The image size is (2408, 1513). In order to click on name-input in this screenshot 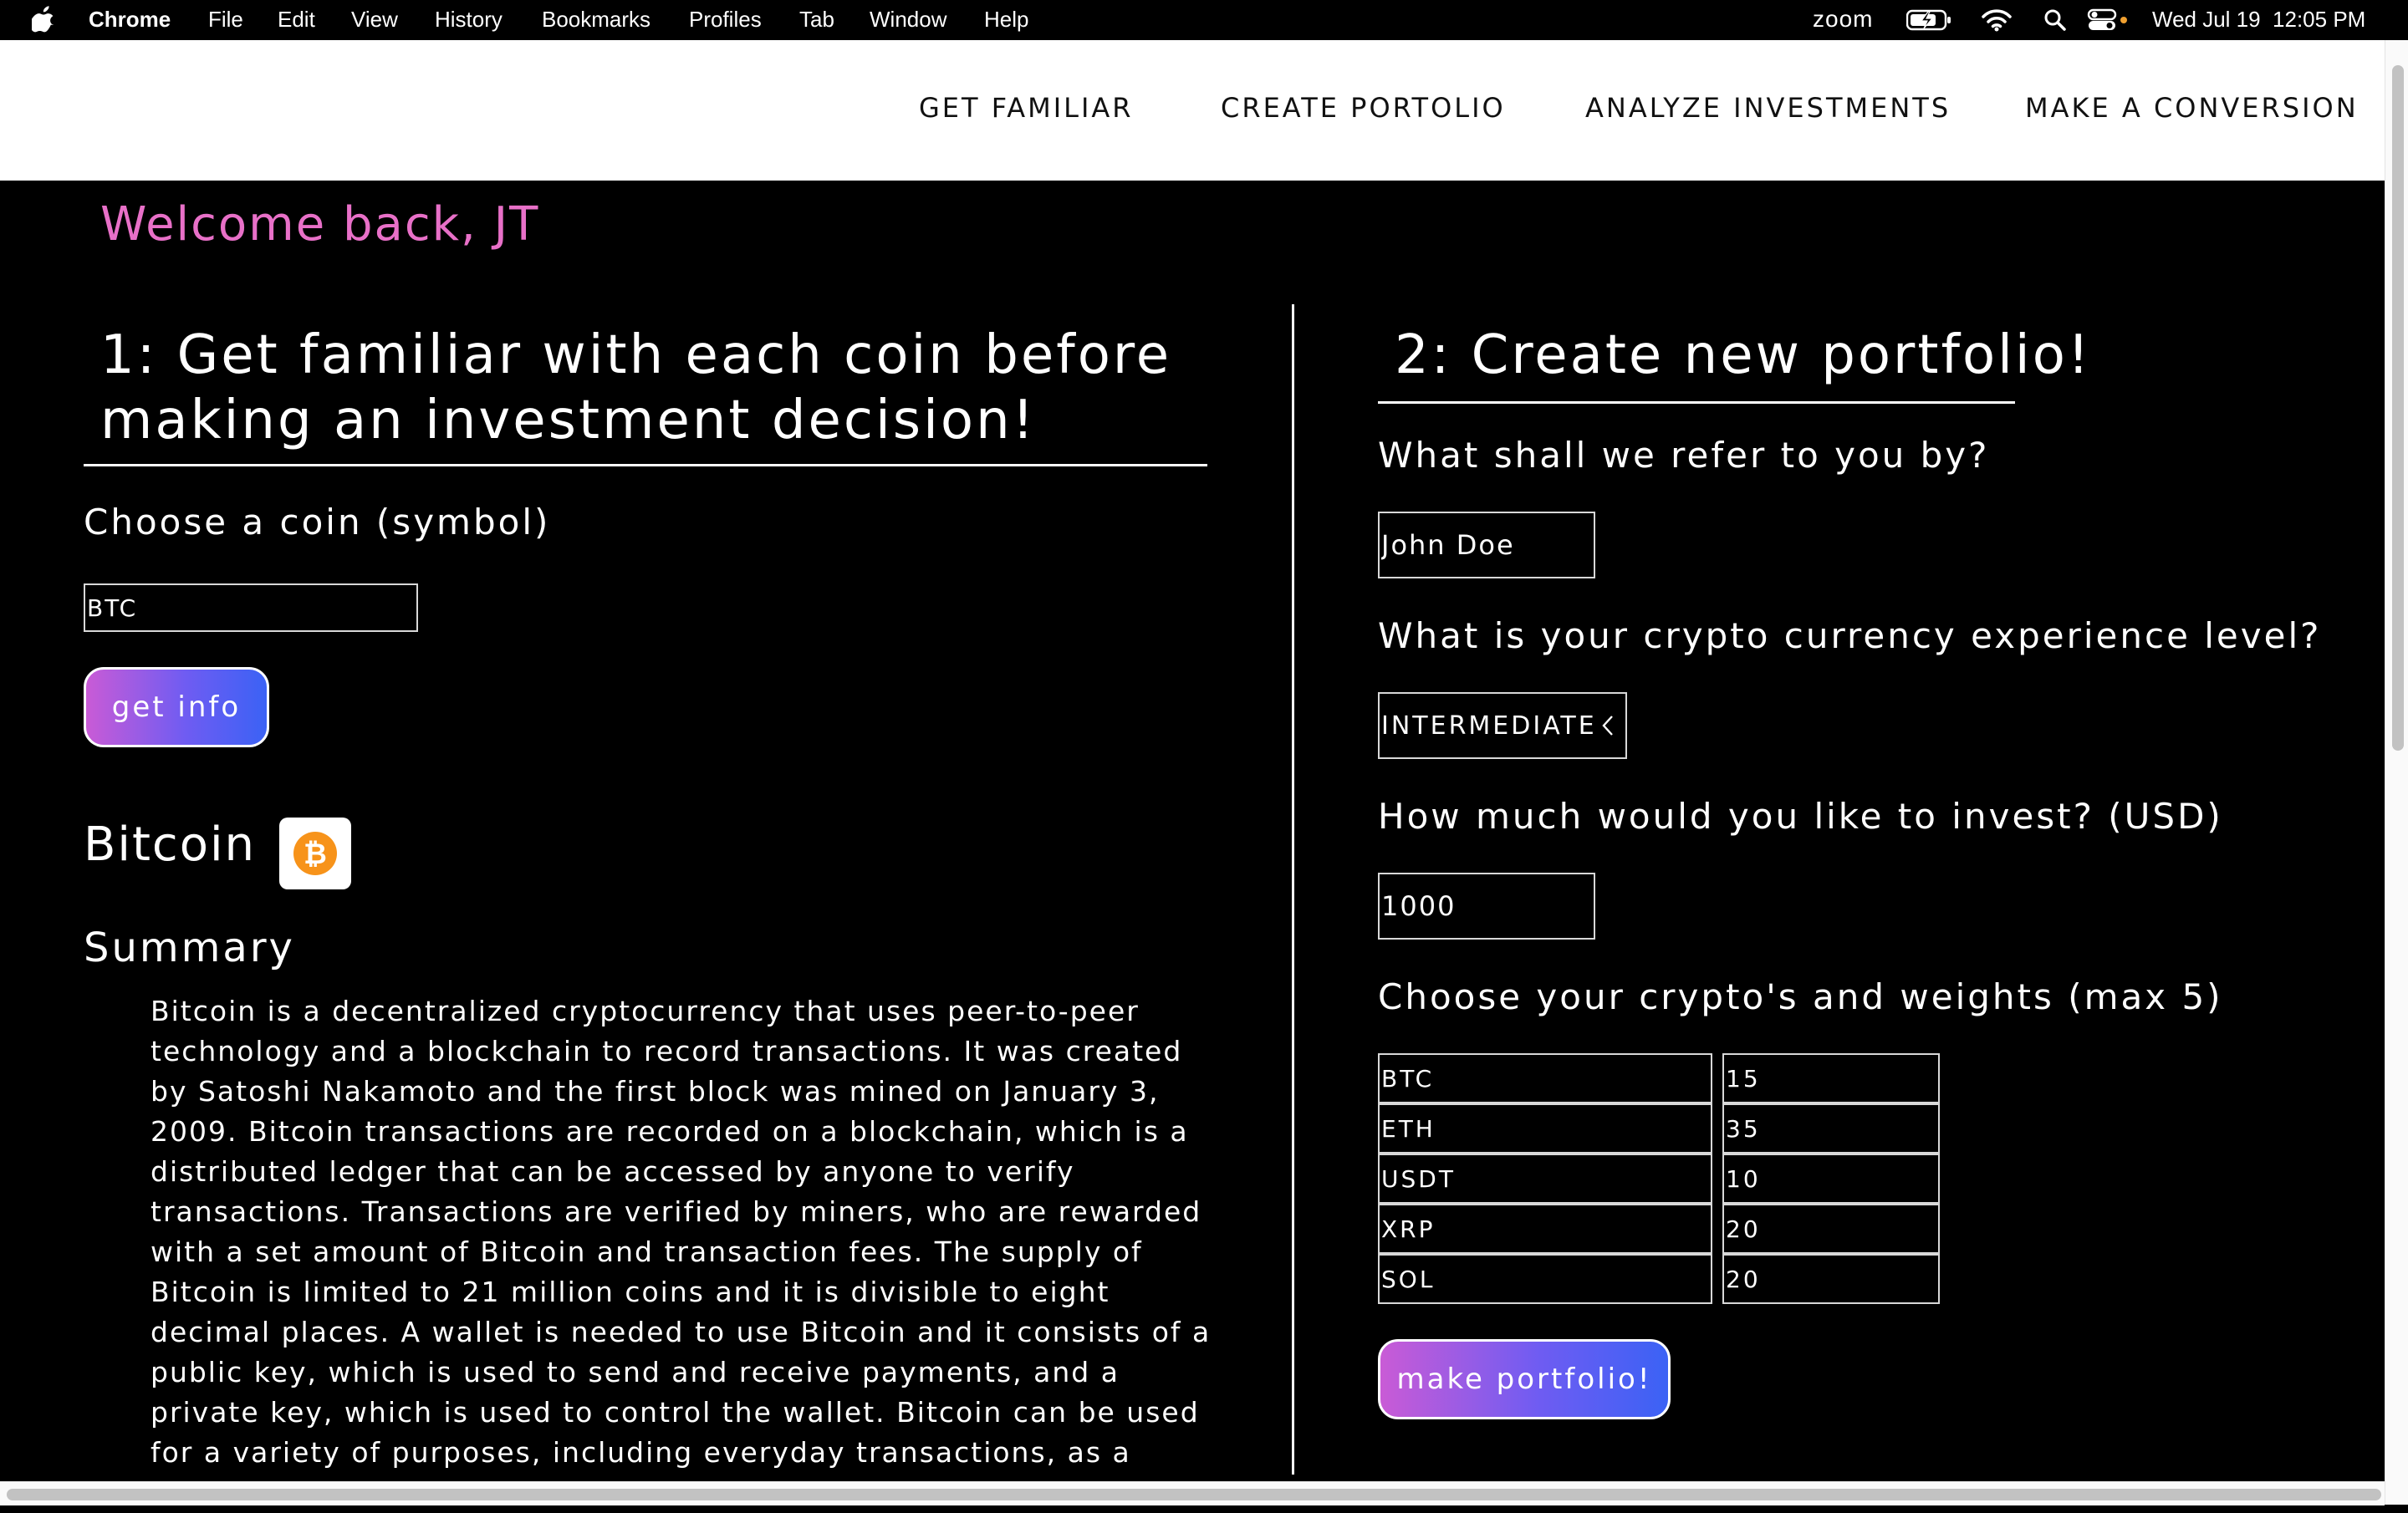, I will do `click(1486, 545)`.